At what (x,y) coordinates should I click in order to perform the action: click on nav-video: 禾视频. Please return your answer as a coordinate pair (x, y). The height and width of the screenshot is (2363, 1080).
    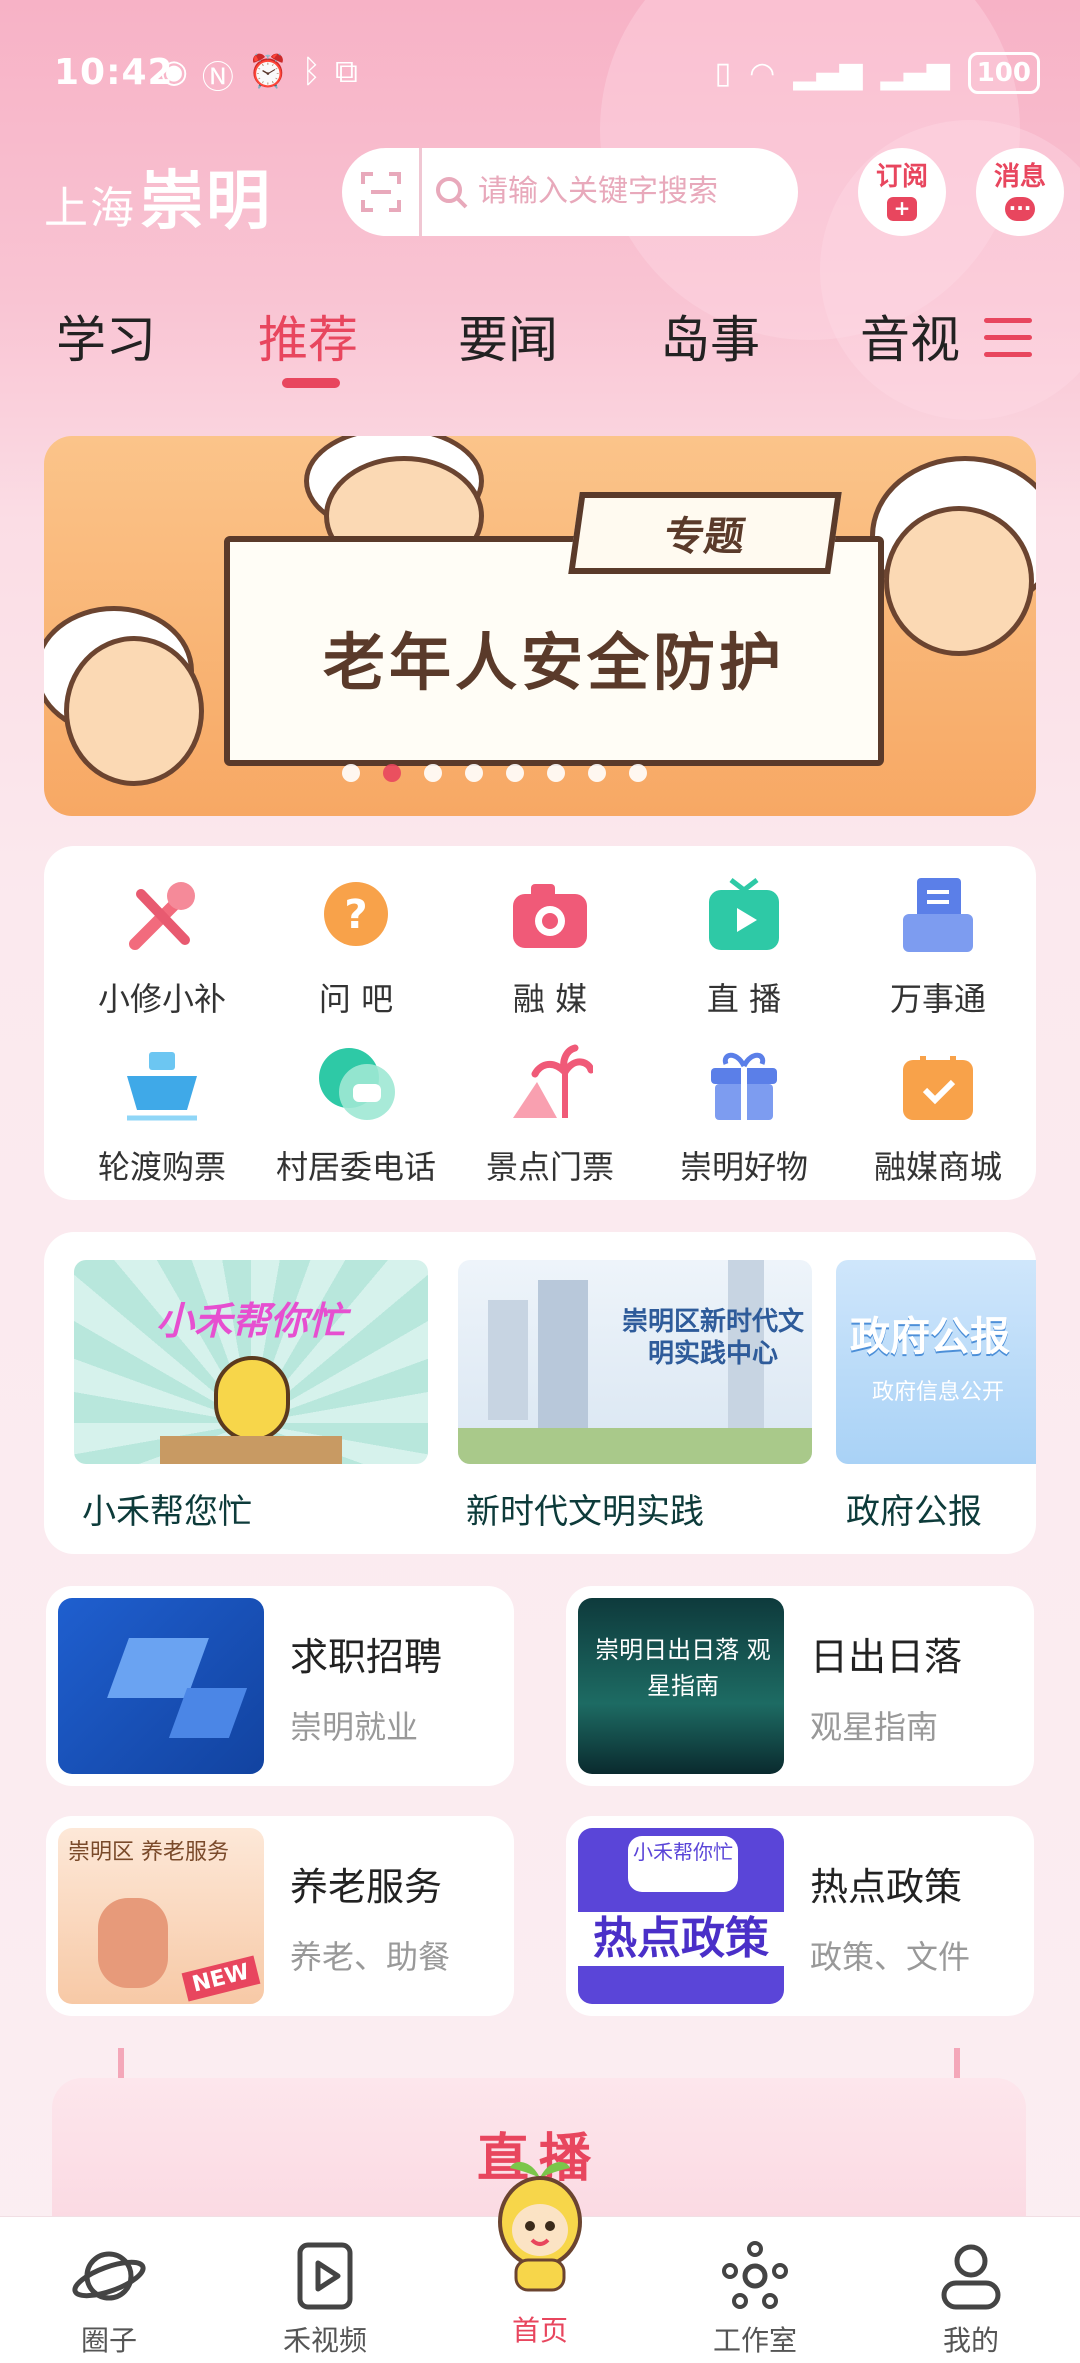
    Looking at the image, I should click on (325, 2298).